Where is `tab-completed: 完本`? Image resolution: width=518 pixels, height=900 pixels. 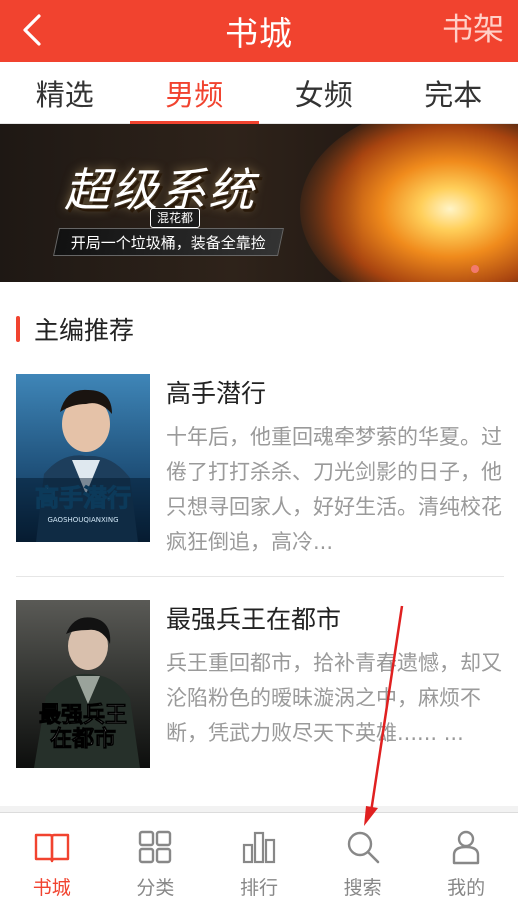
tab-completed: 完本 is located at coordinates (453, 92).